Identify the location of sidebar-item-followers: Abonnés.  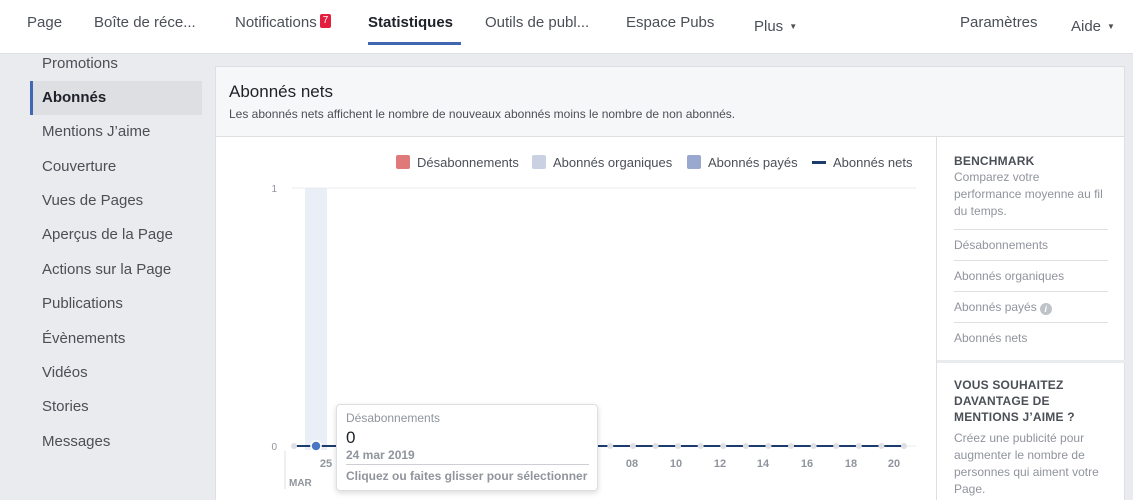
(116, 98).